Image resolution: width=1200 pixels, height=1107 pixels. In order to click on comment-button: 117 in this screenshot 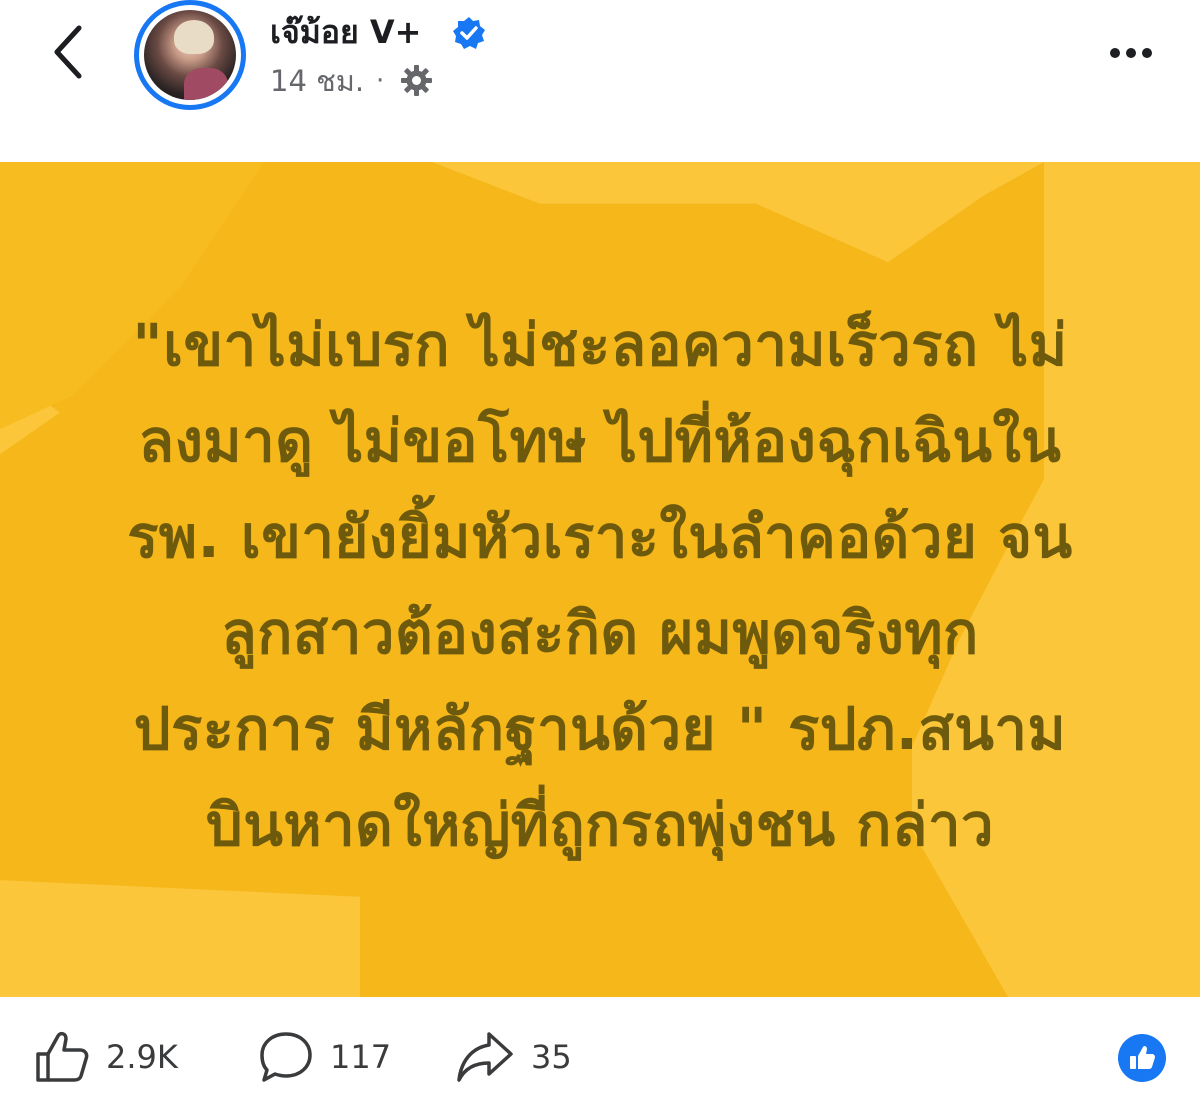, I will do `click(324, 1057)`.